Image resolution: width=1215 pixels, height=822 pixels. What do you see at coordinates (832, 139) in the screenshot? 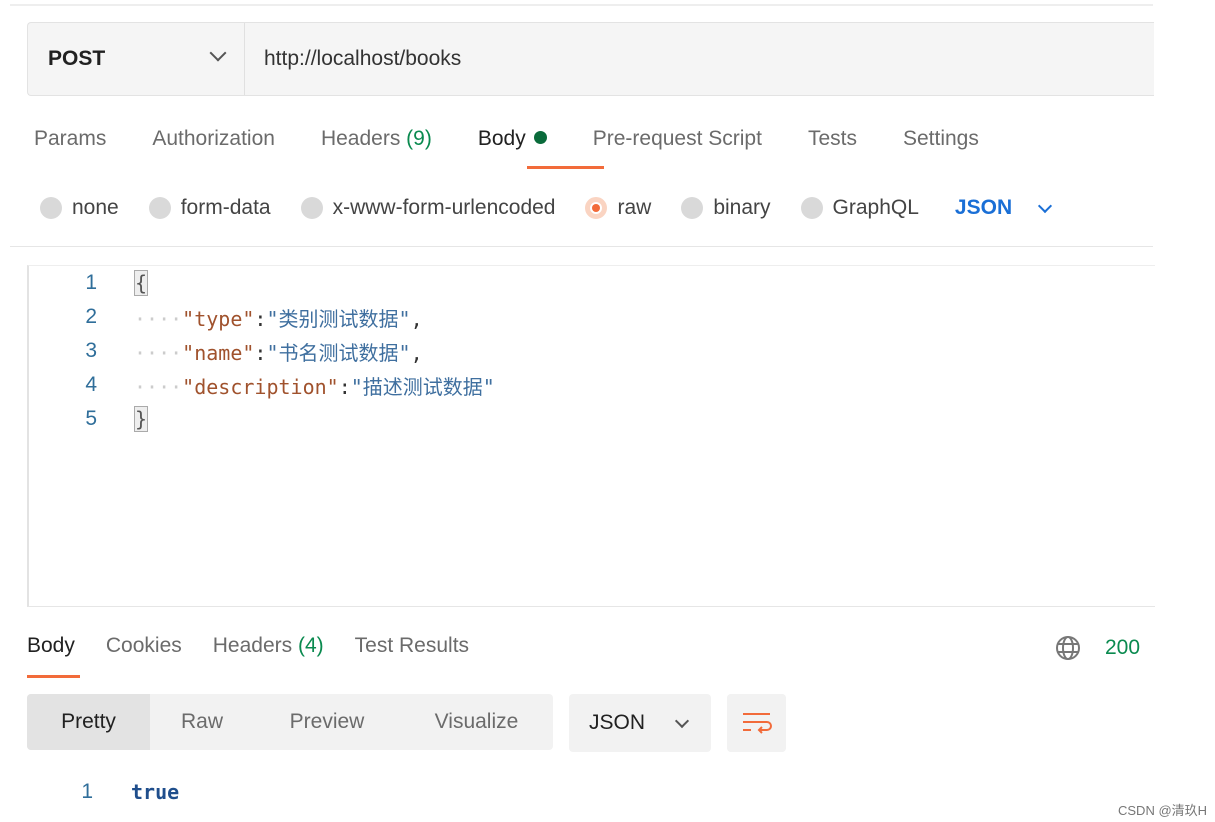
I see `tab-tests: Tests` at bounding box center [832, 139].